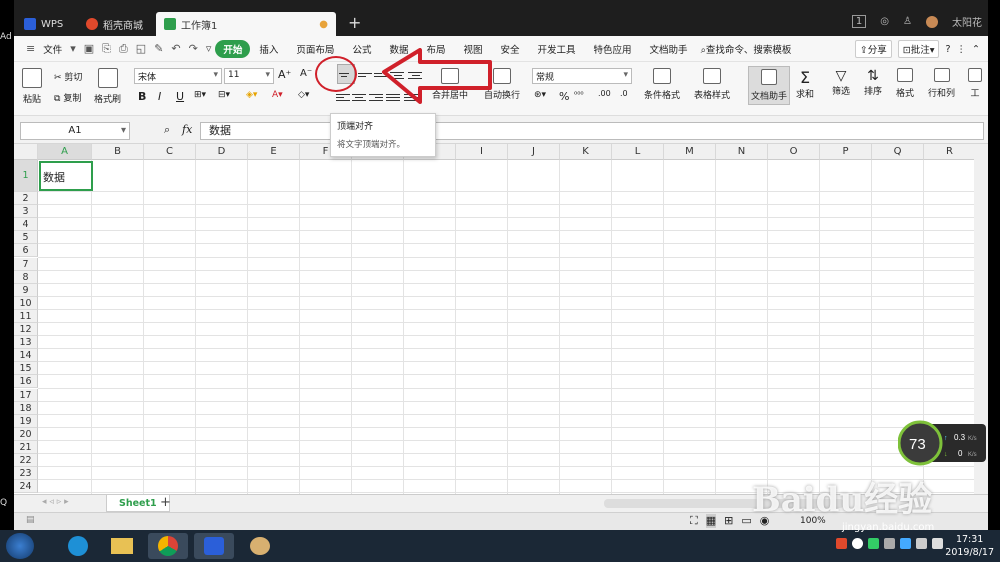 This screenshot has width=1000, height=562. What do you see at coordinates (193, 48) in the screenshot?
I see `redo-icon: ↷` at bounding box center [193, 48].